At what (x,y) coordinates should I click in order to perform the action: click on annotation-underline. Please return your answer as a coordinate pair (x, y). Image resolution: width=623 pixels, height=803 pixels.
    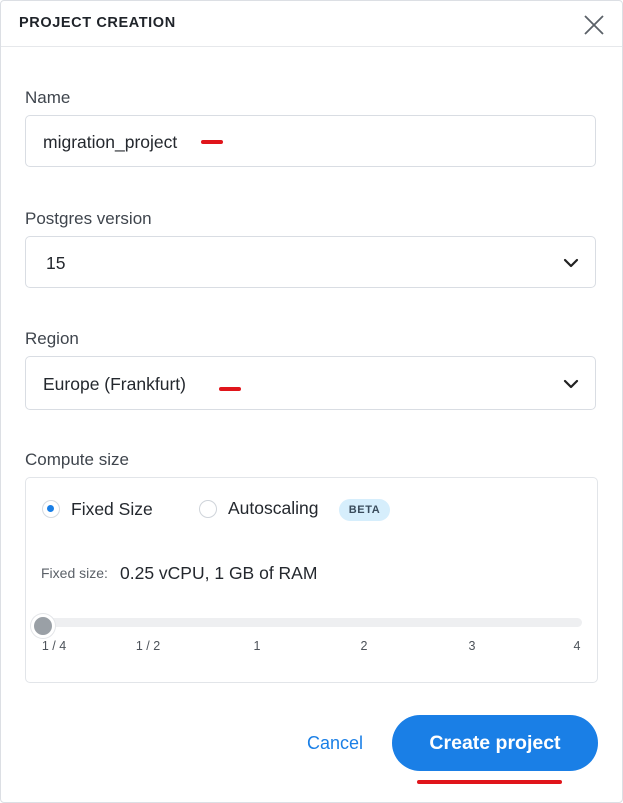
    Looking at the image, I should click on (489, 782).